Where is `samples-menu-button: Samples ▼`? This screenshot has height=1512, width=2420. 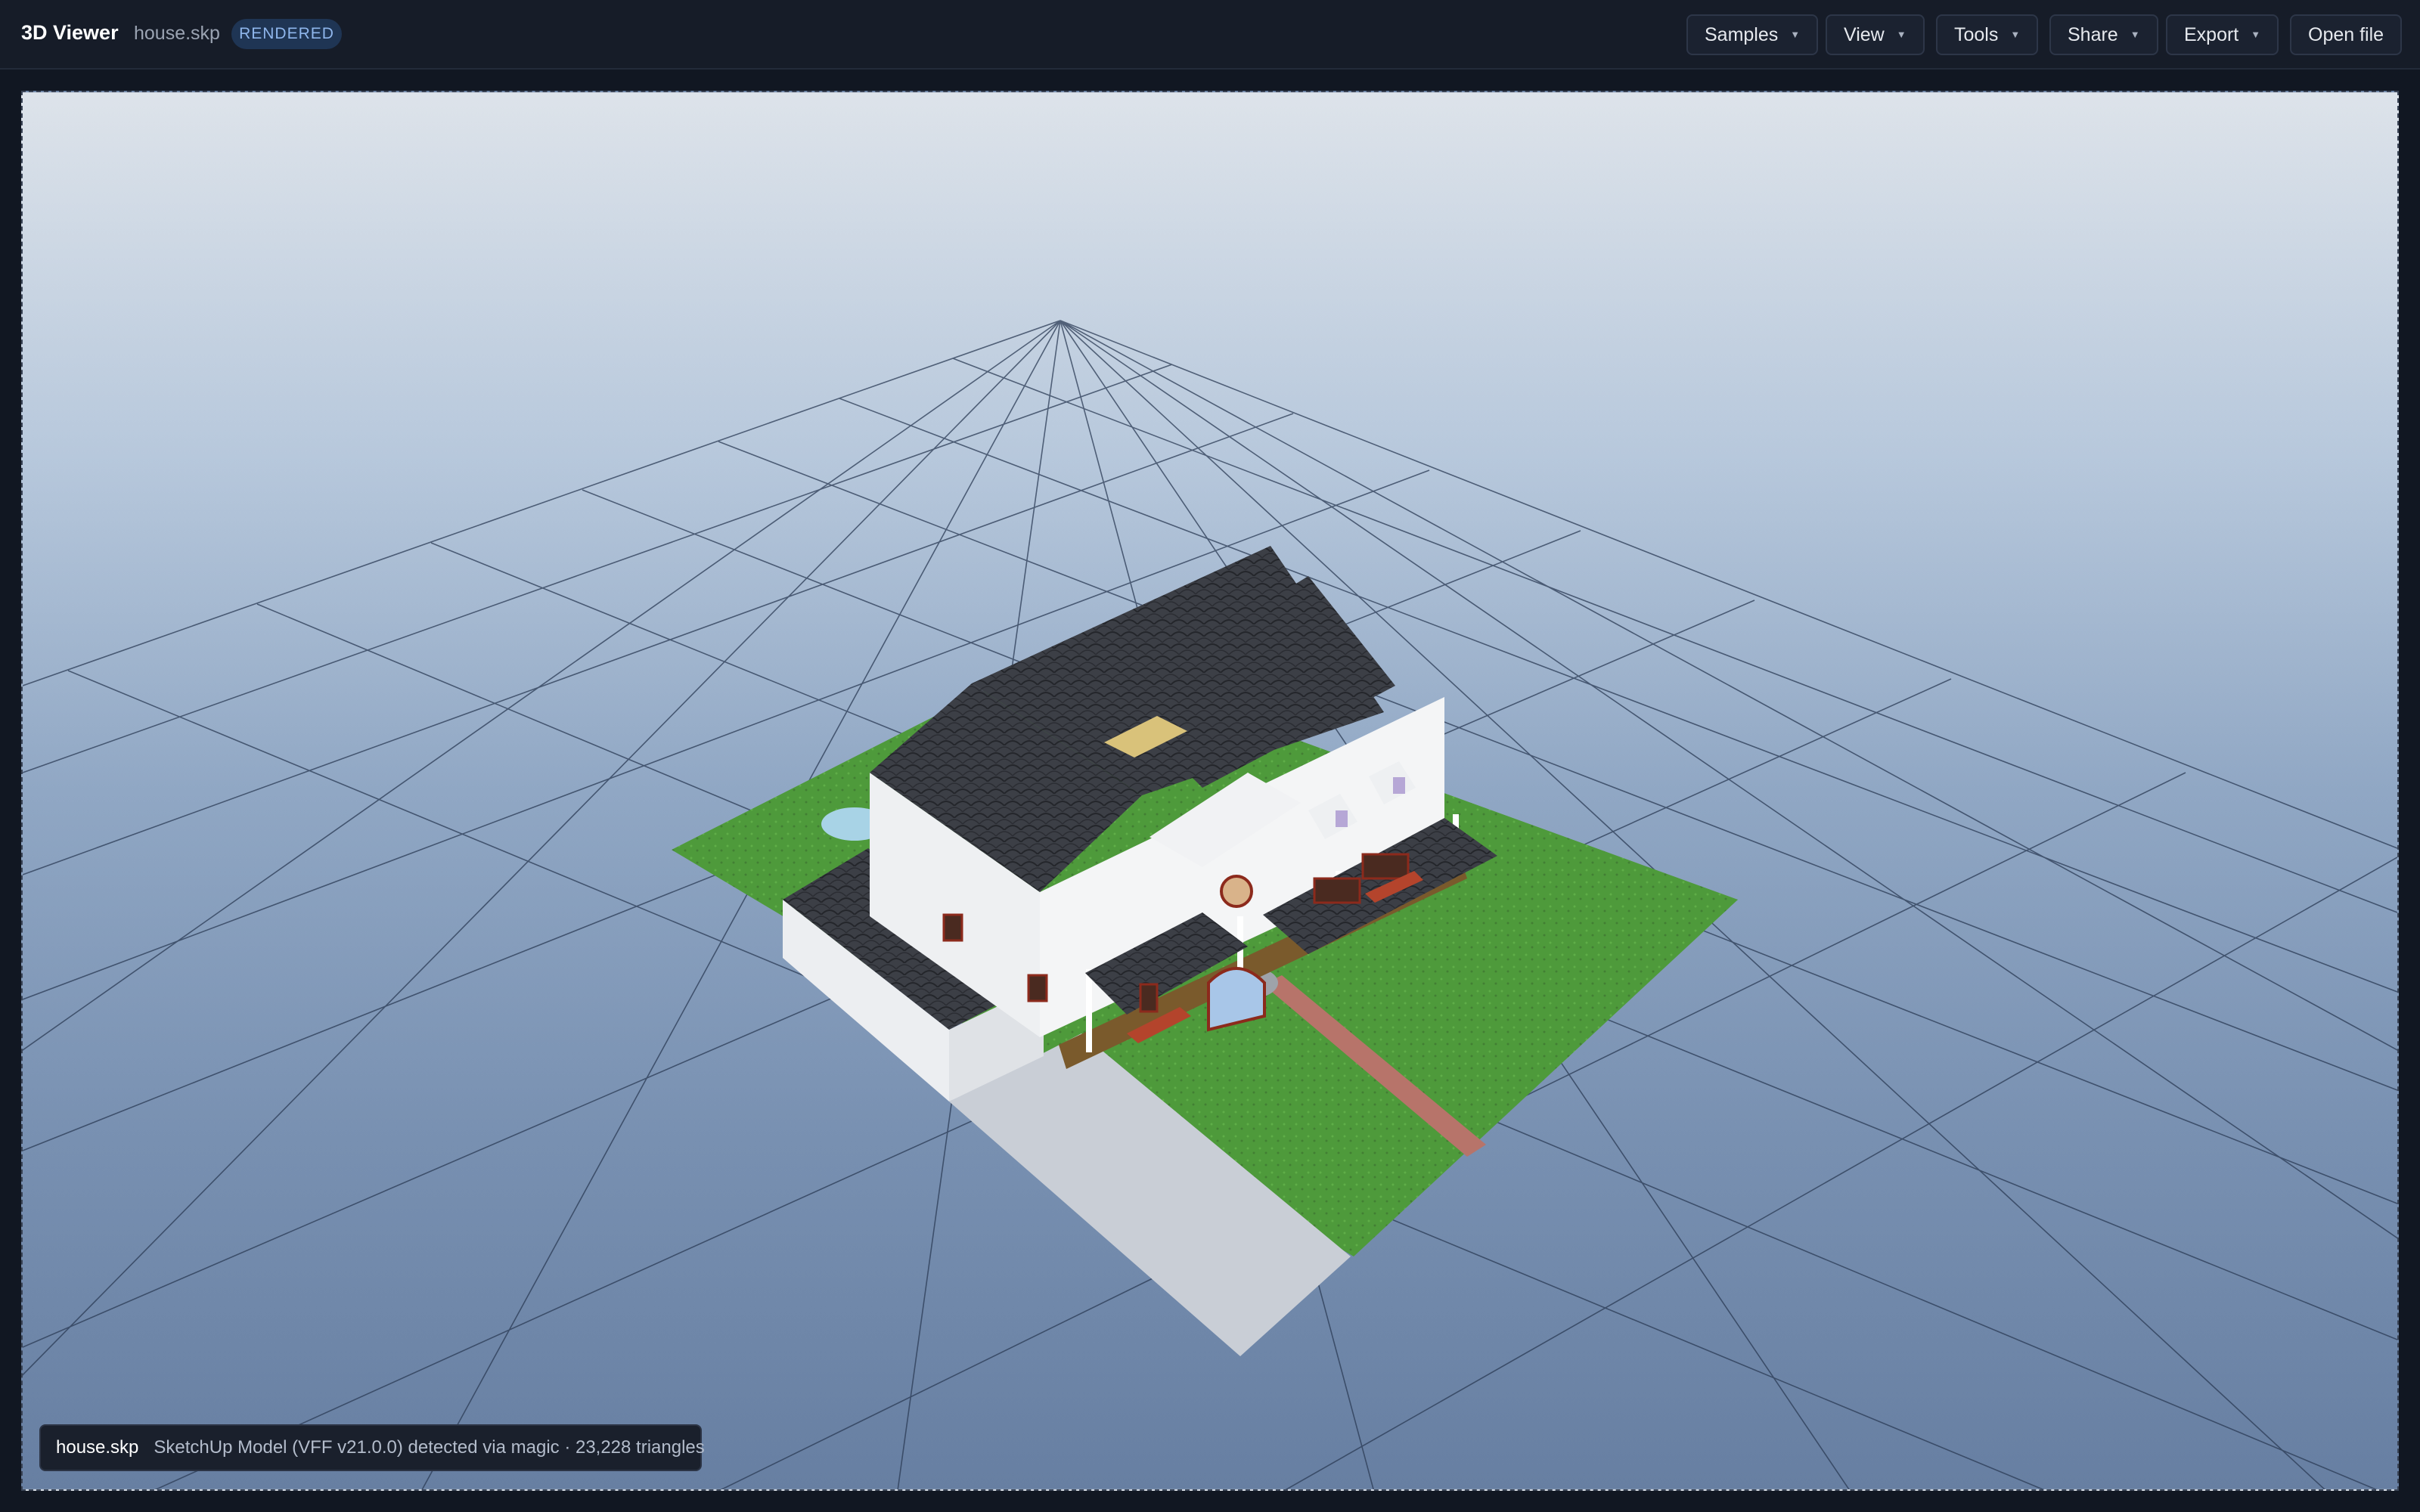
samples-menu-button: Samples ▼ is located at coordinates (1752, 34).